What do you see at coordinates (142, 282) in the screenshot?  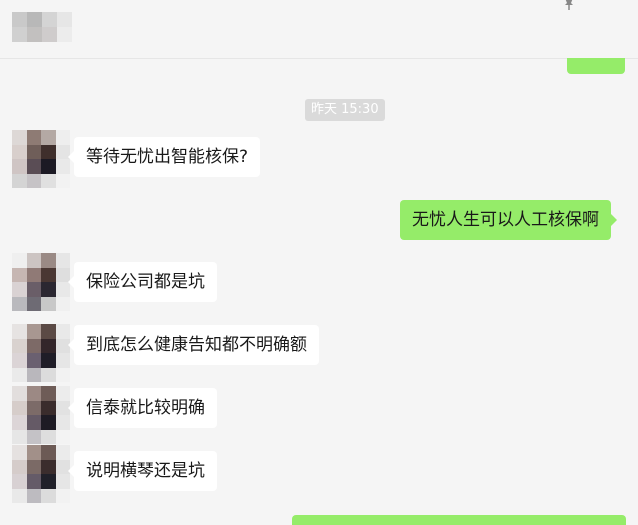 I see `message-bubble-incoming: 保险公司都是坑` at bounding box center [142, 282].